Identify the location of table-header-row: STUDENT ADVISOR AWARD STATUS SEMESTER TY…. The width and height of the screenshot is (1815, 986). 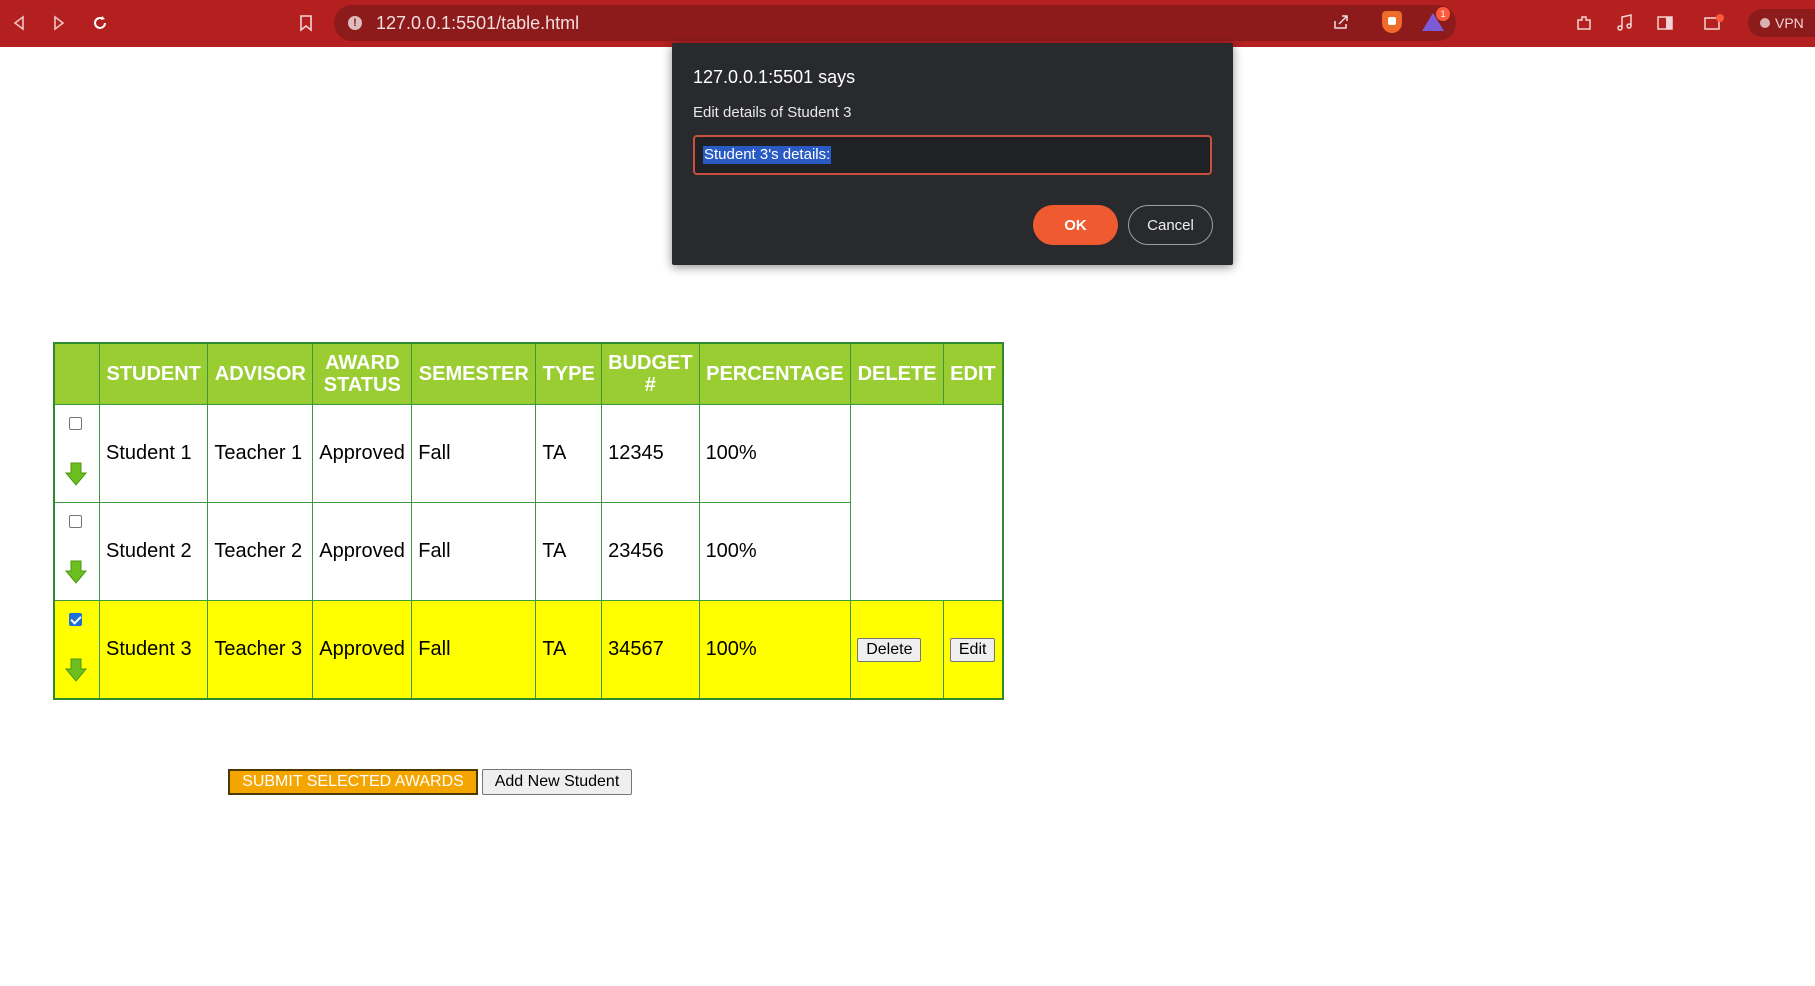
(528, 373).